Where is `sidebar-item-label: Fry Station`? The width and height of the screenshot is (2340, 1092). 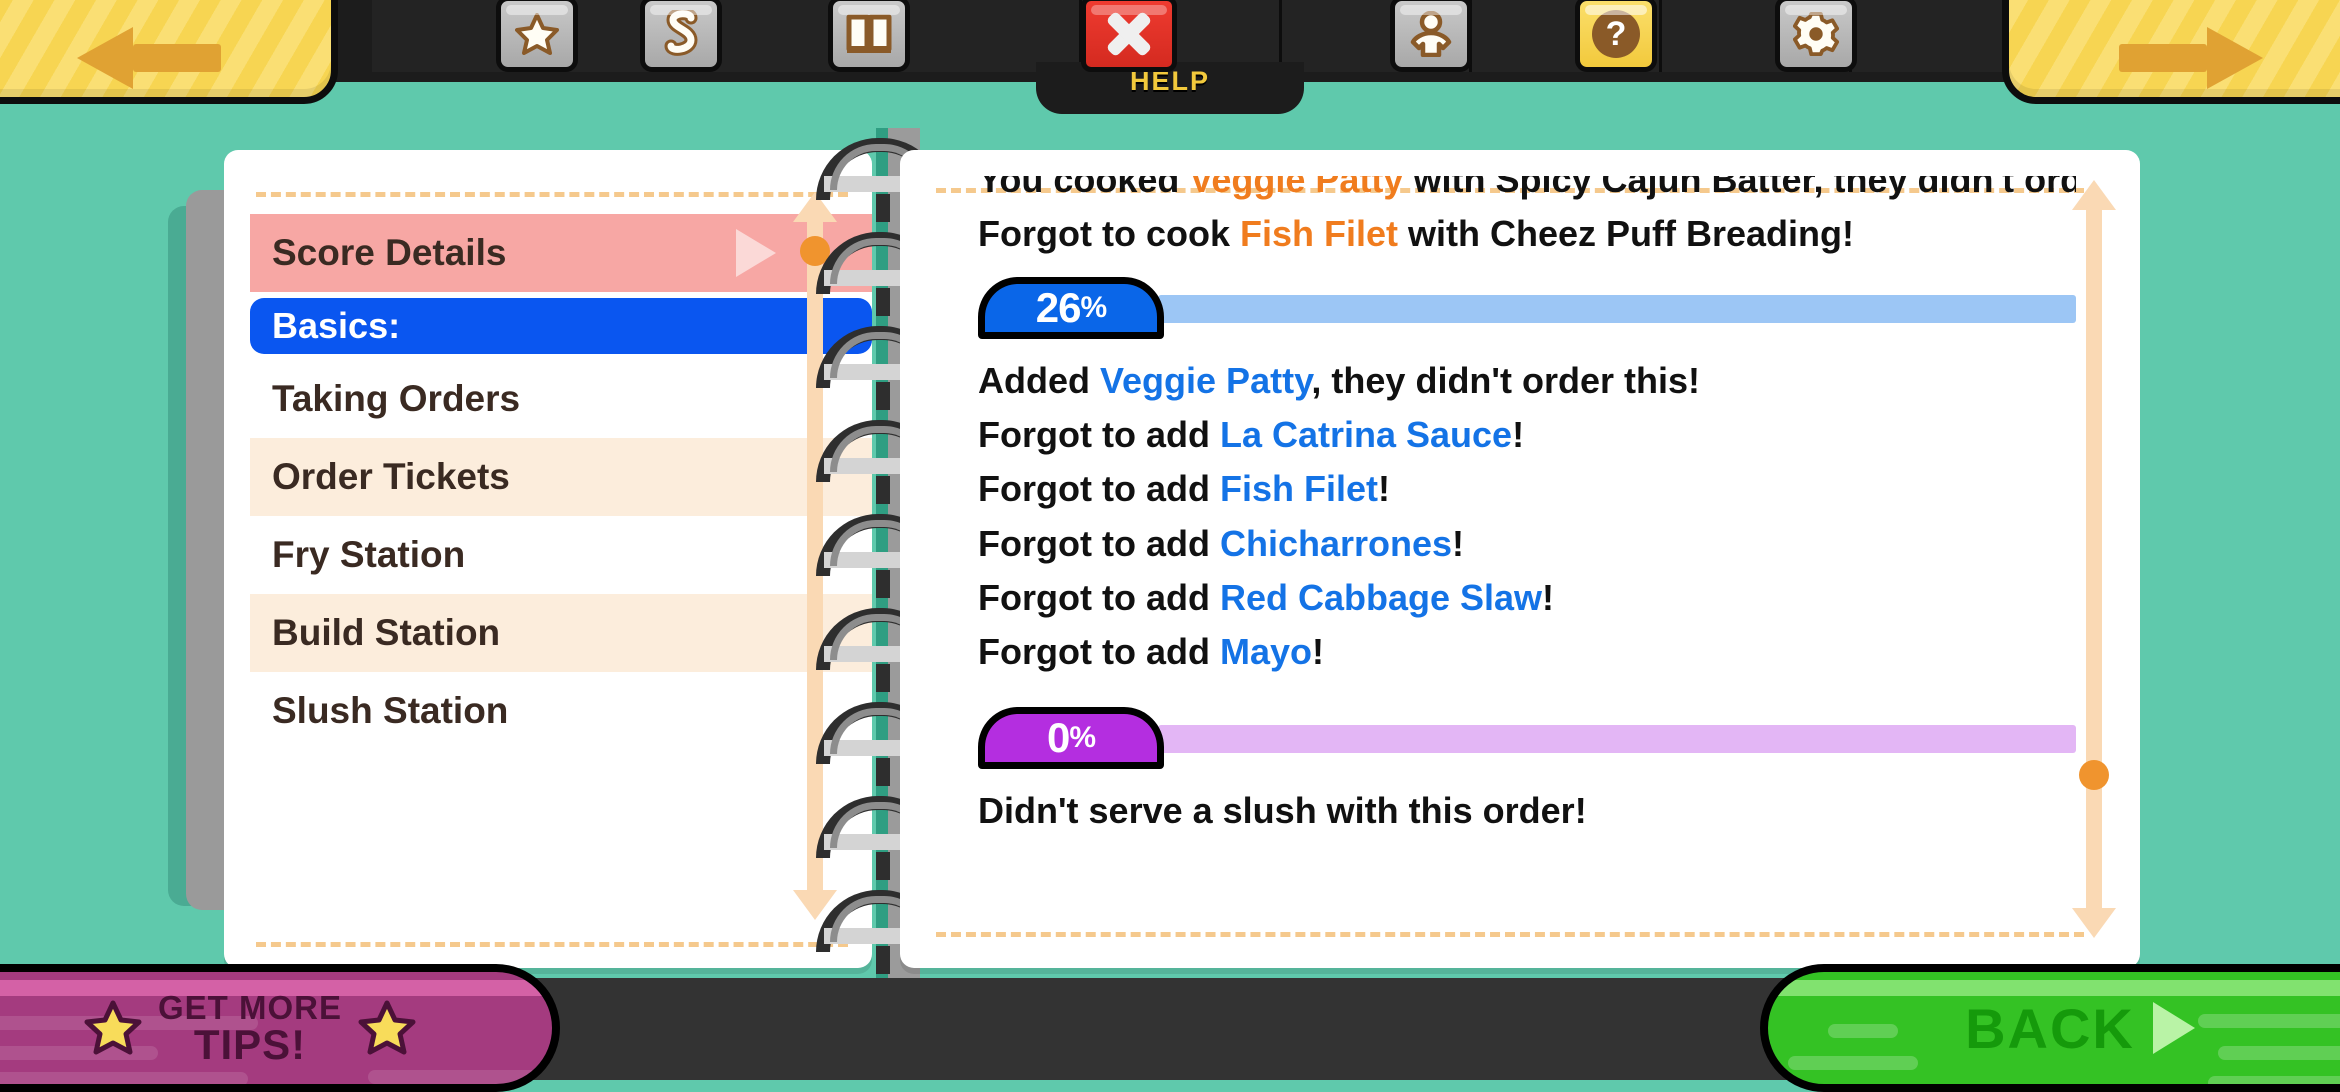
sidebar-item-label: Fry Station is located at coordinates (369, 554).